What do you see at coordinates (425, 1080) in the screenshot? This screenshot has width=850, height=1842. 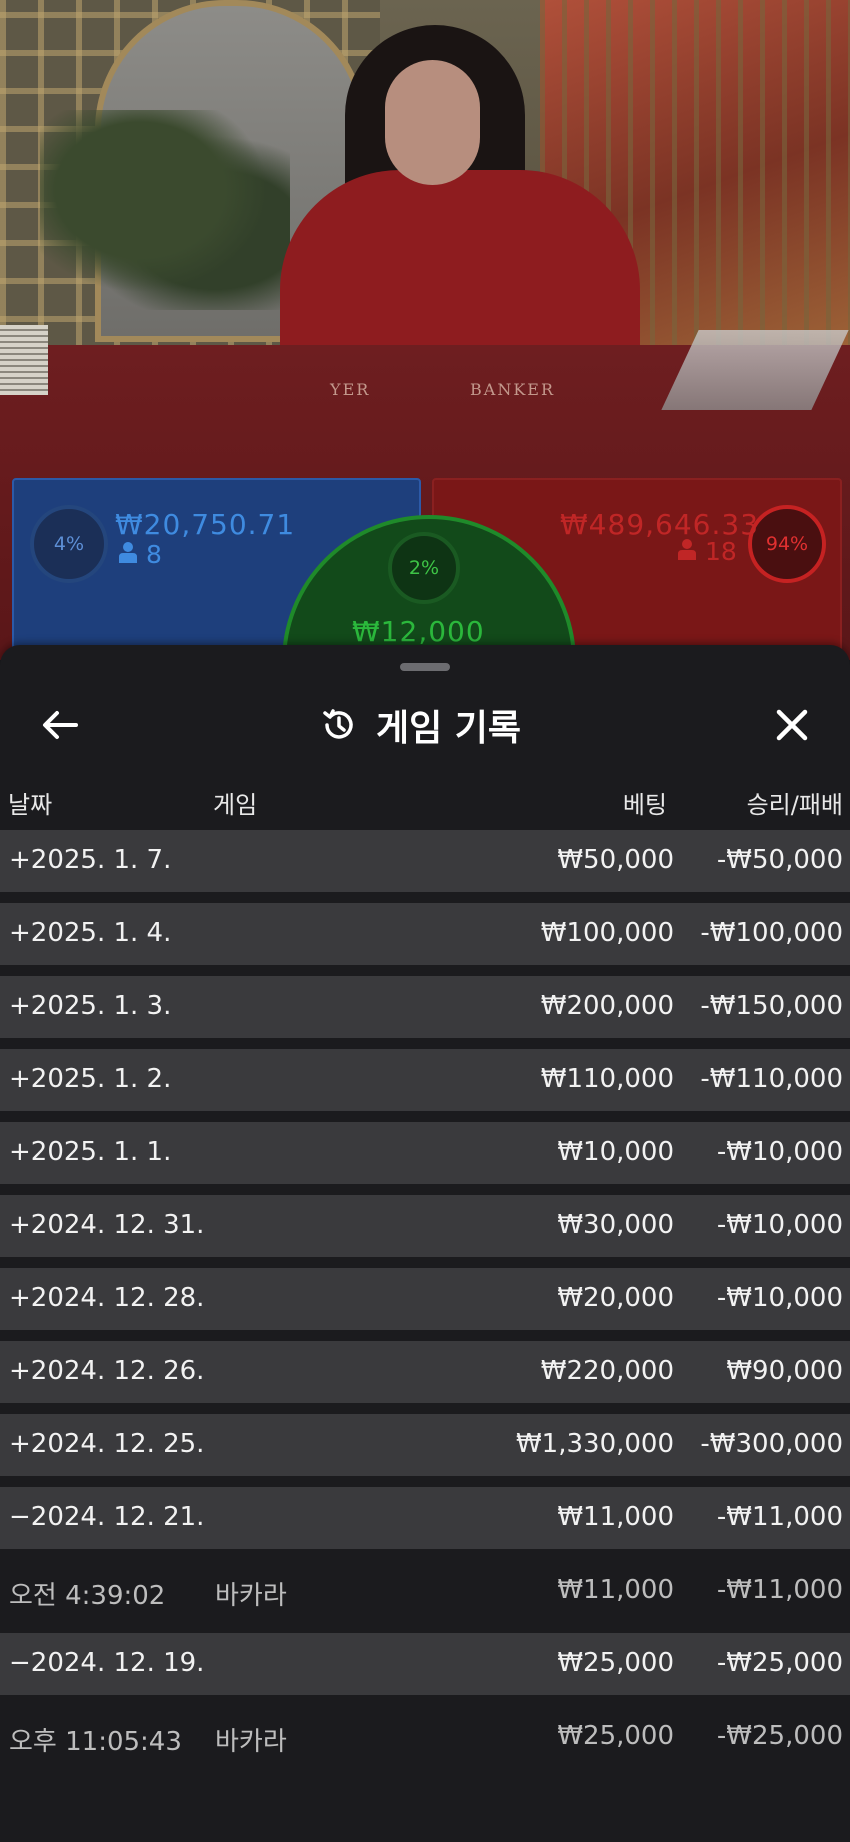 I see `date-group-row: +2025. 1. 2. ₩110,000 -₩110,000` at bounding box center [425, 1080].